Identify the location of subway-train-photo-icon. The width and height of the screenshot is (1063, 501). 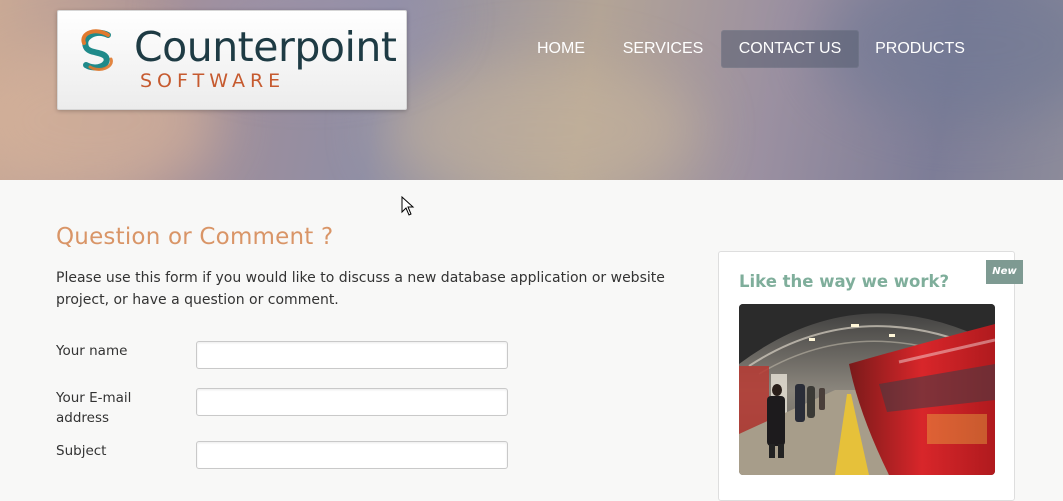
(867, 389).